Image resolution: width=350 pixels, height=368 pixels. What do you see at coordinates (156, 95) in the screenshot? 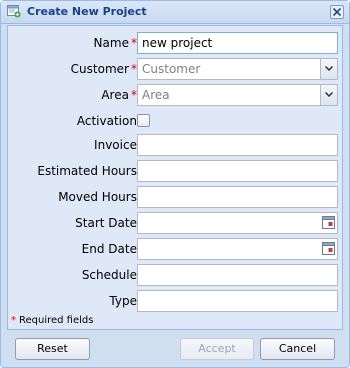
I see `area-placeholder: Area` at bounding box center [156, 95].